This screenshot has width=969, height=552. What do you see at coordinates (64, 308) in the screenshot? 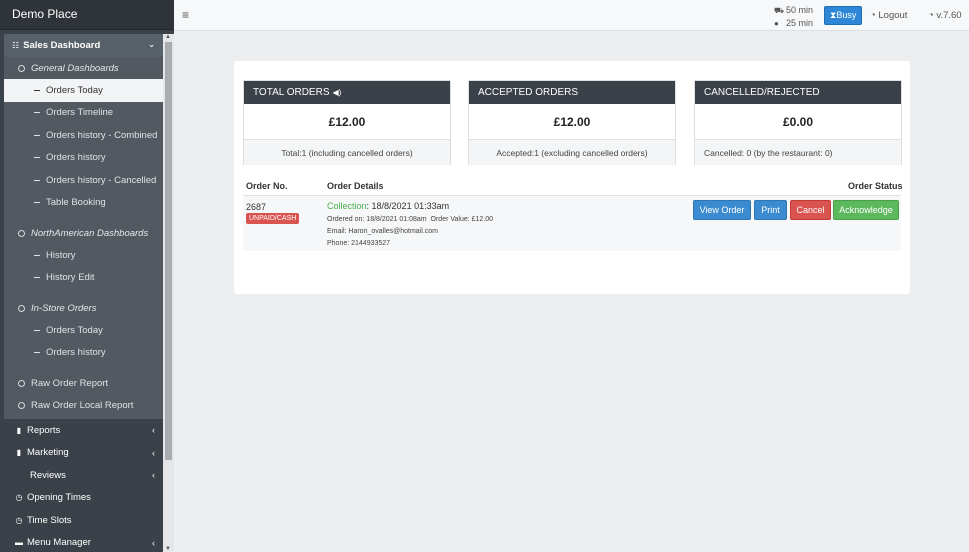
I see `group-label: In-Store Orders` at bounding box center [64, 308].